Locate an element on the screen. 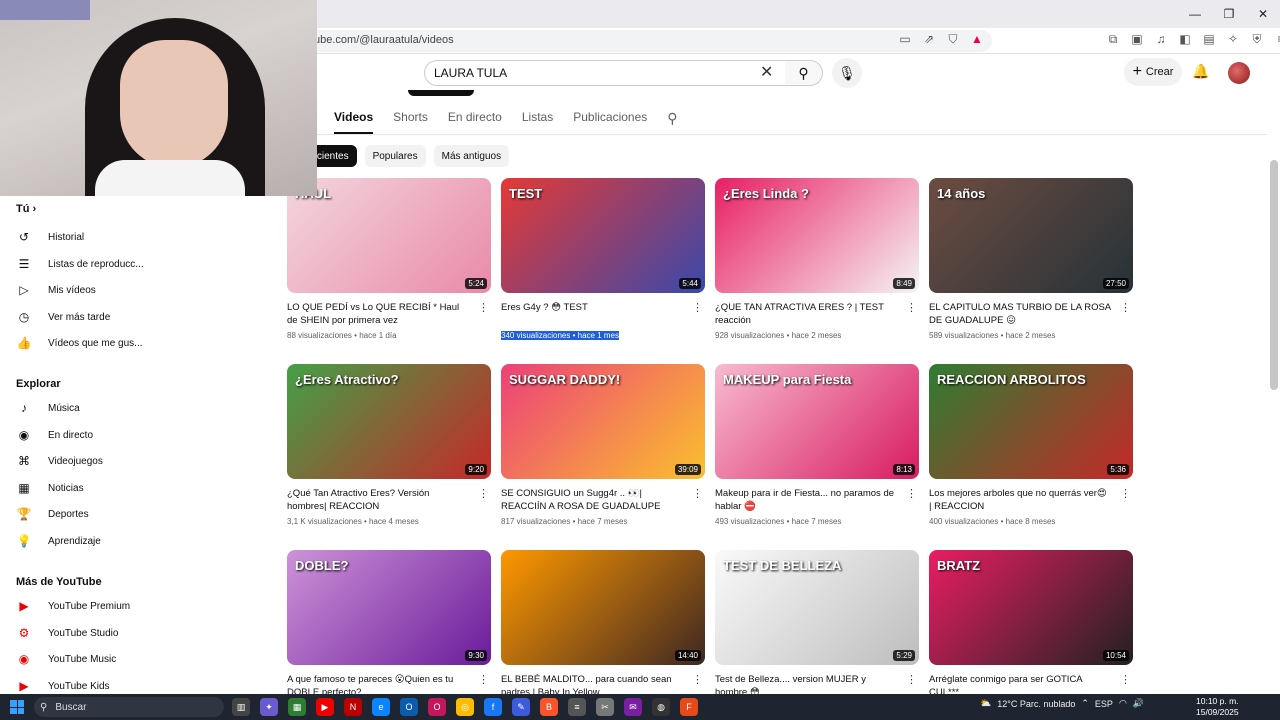 The height and width of the screenshot is (720, 1280). edge-icon: e is located at coordinates (381, 707).